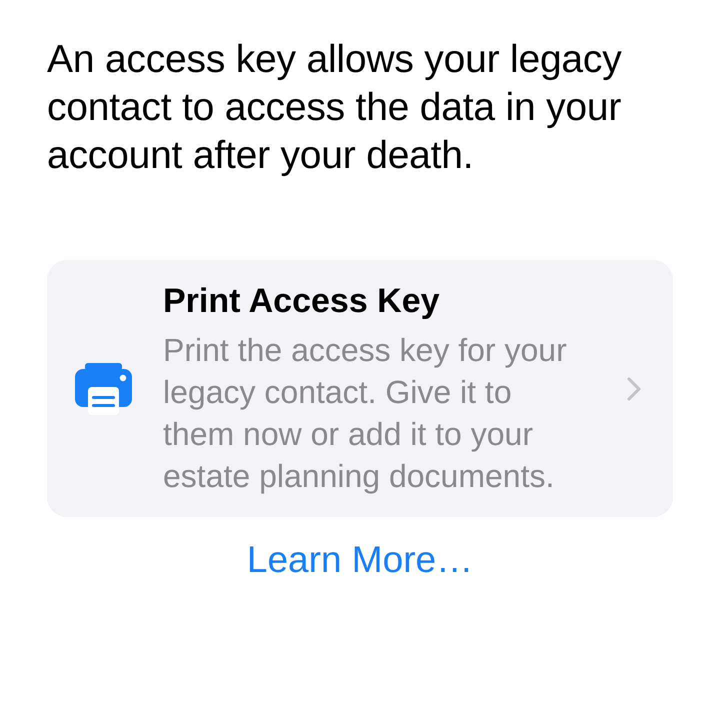 The image size is (720, 720). Describe the element at coordinates (103, 388) in the screenshot. I see `printer-icon` at that location.